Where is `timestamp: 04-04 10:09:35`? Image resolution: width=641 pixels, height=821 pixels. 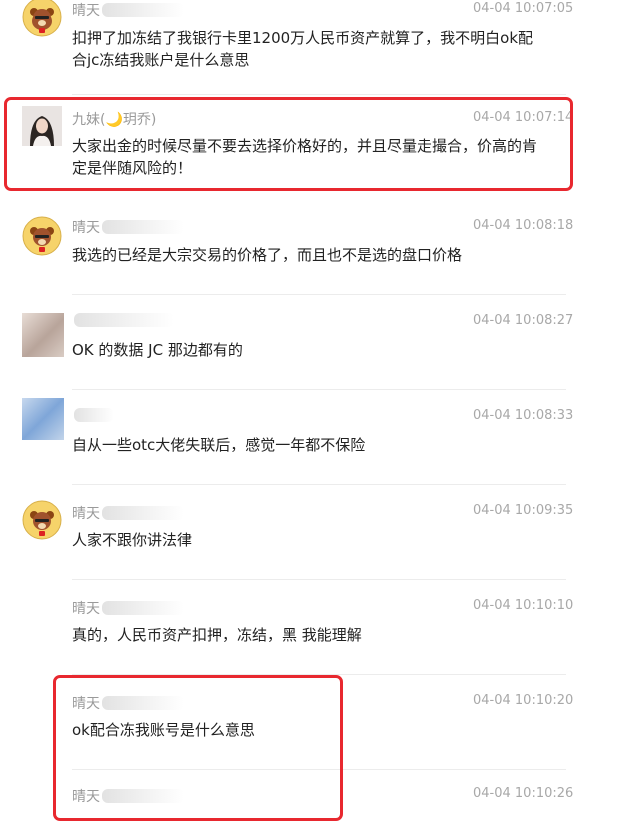
timestamp: 04-04 10:09:35 is located at coordinates (523, 510).